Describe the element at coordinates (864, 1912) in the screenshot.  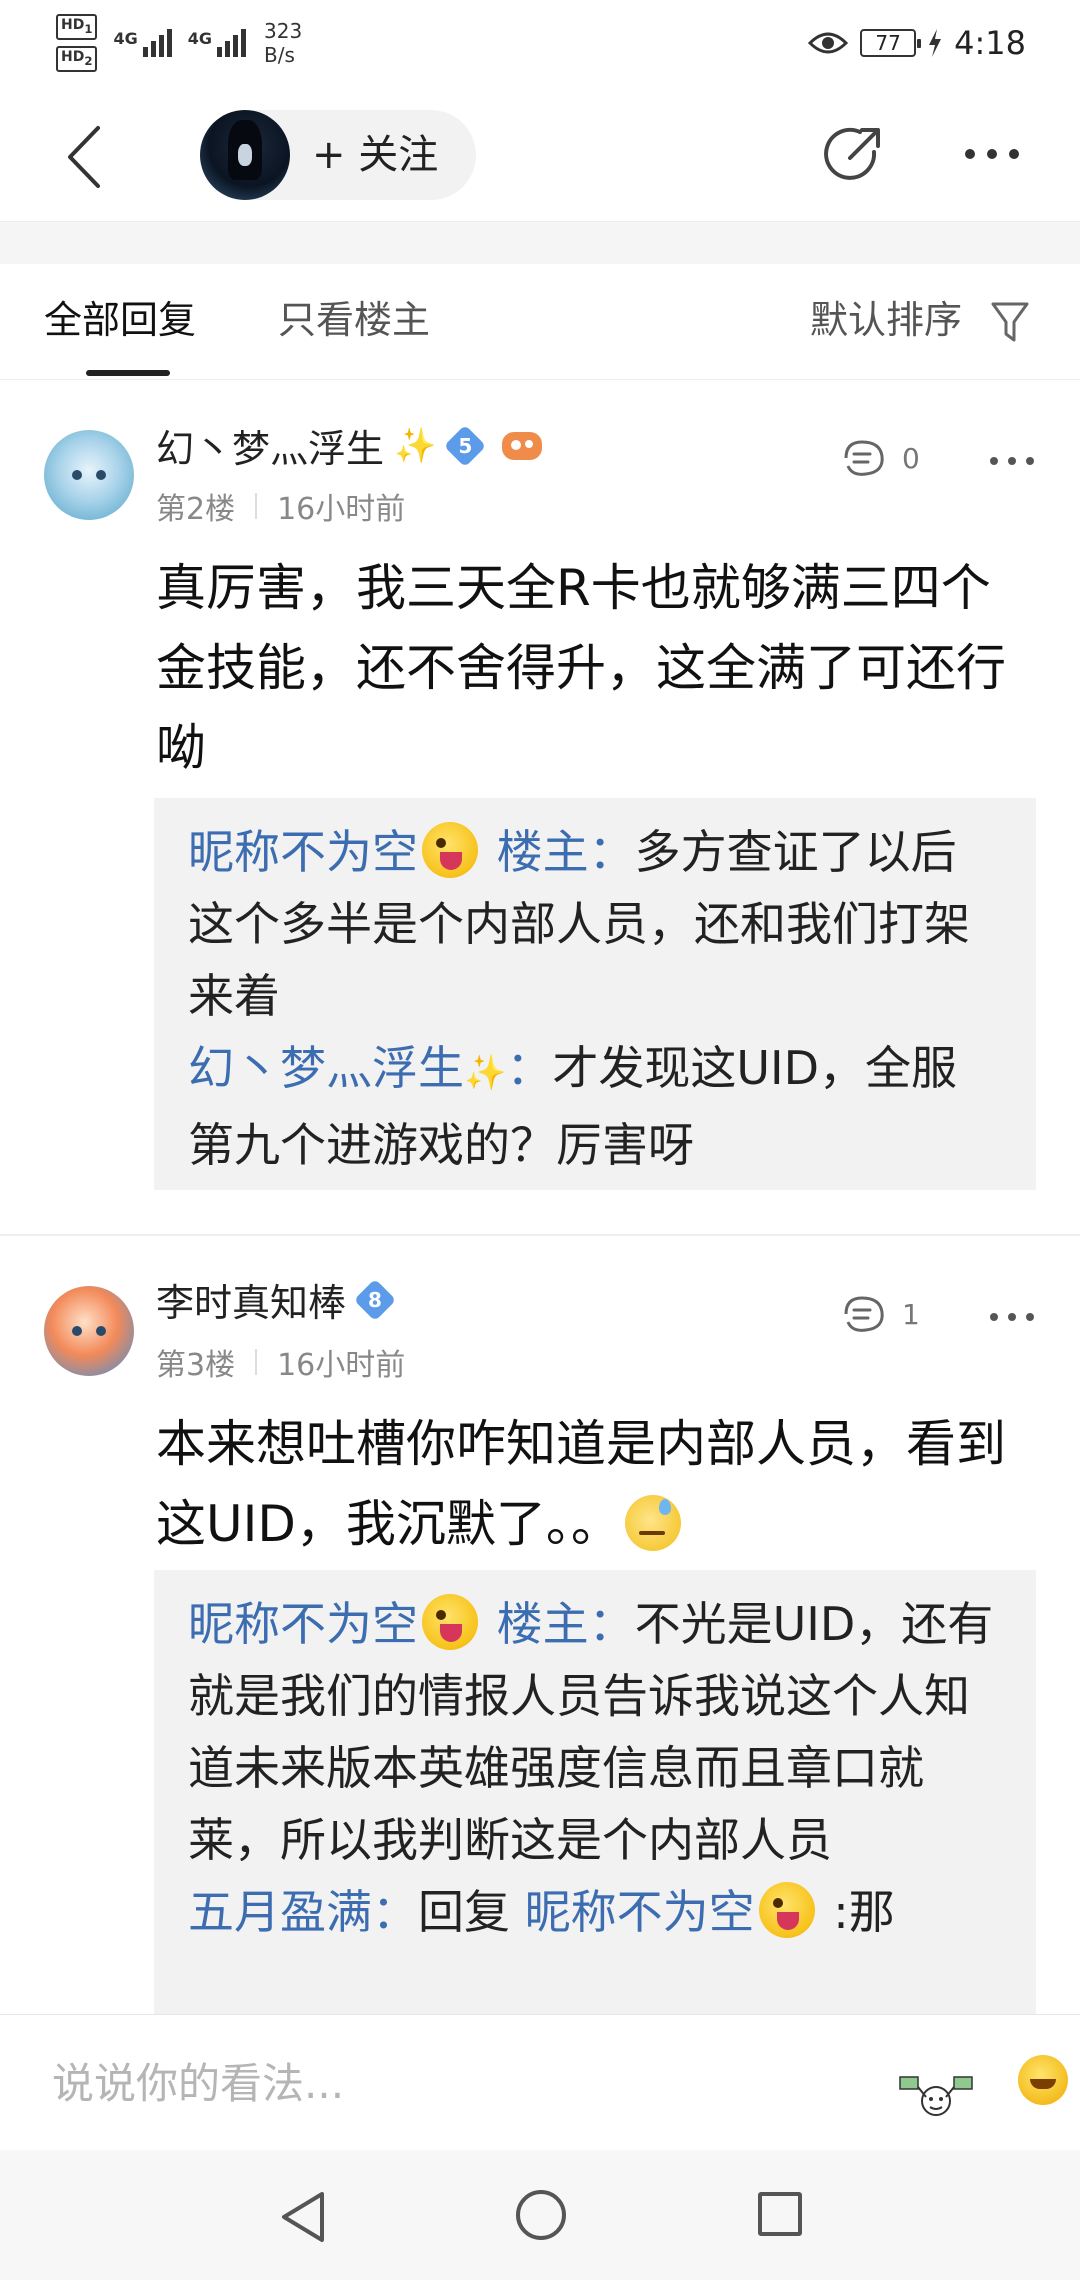
I see `sub-reply-text: :那` at that location.